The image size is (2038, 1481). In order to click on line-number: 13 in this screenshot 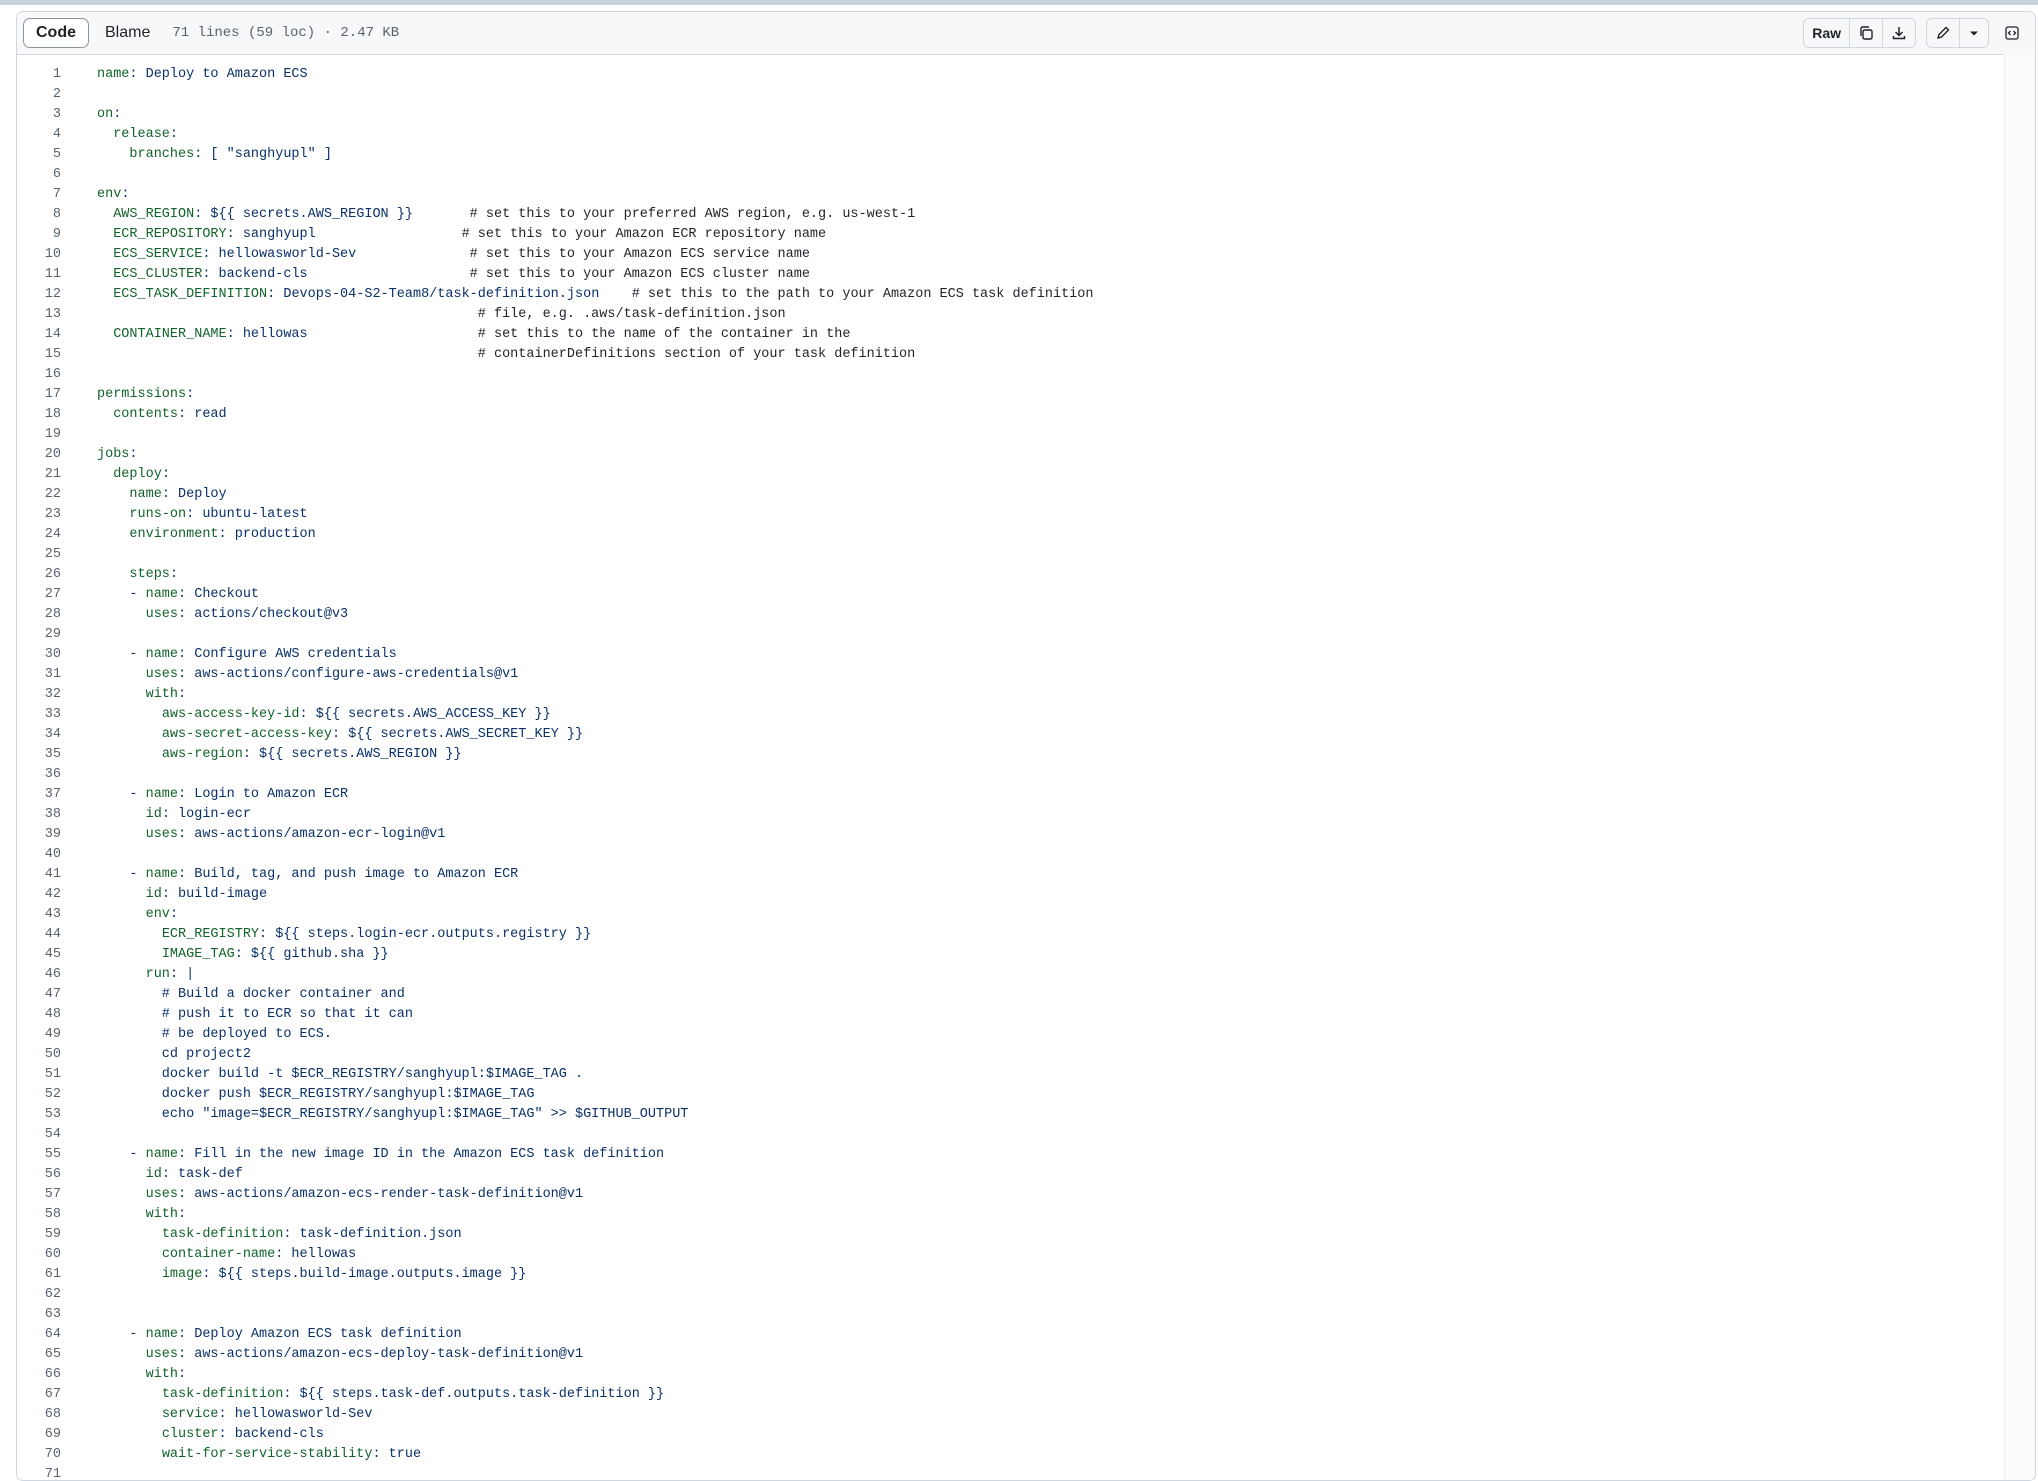, I will do `click(39, 315)`.